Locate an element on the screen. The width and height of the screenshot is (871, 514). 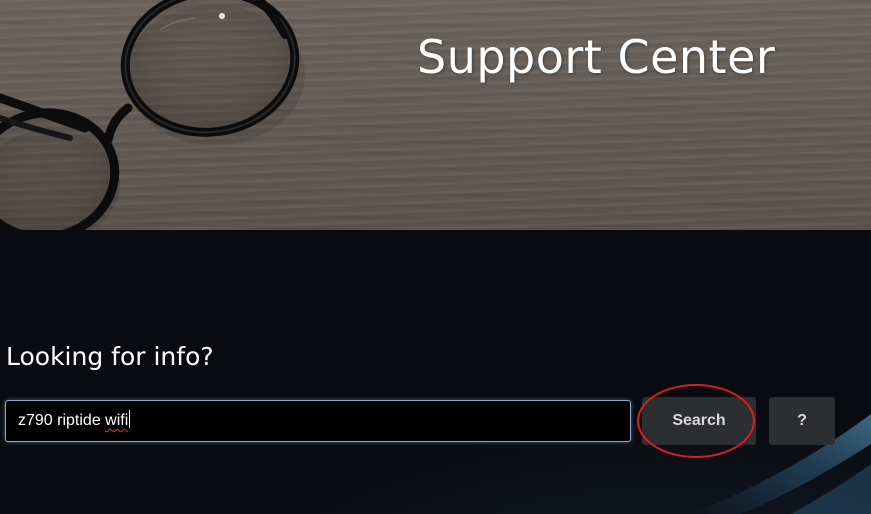
search-button: Search is located at coordinates (699, 421).